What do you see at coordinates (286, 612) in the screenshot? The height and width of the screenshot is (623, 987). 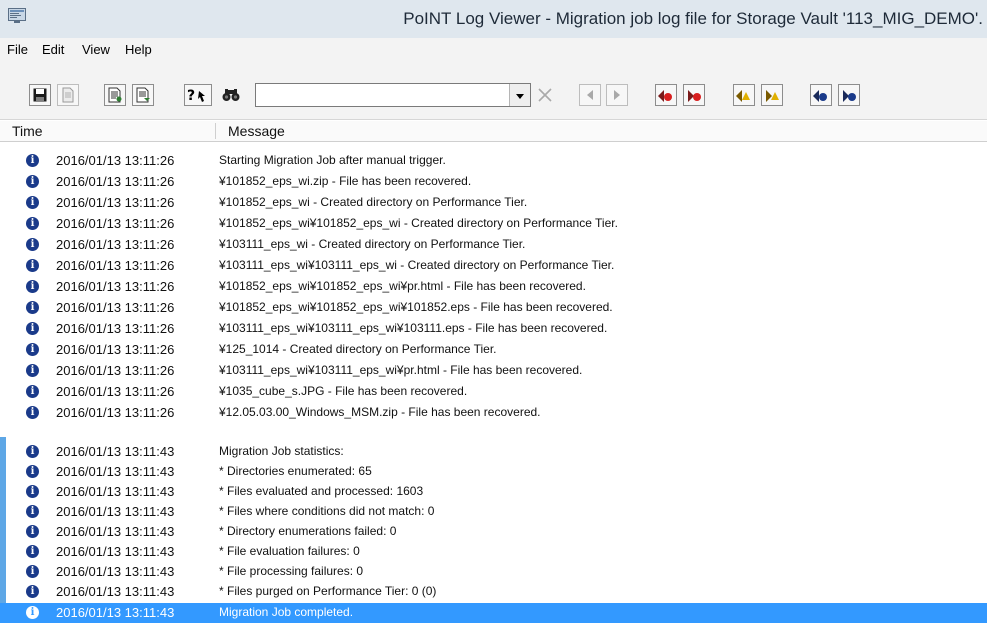 I see `log-message: Migration Job completed.` at bounding box center [286, 612].